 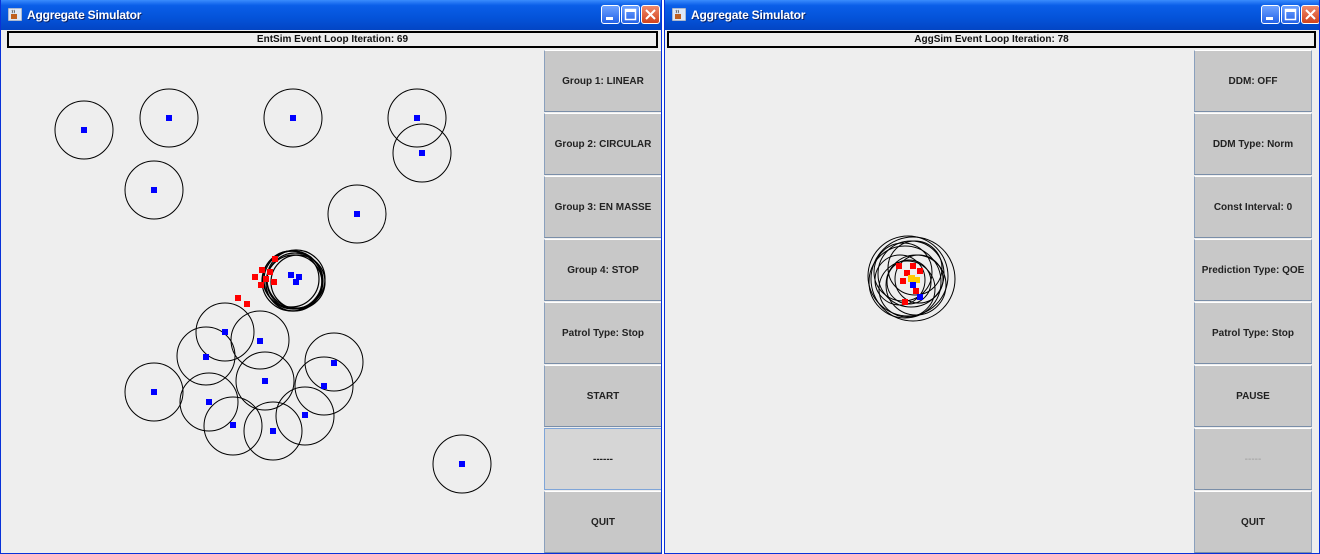 I want to click on start-button: START, so click(x=602, y=396).